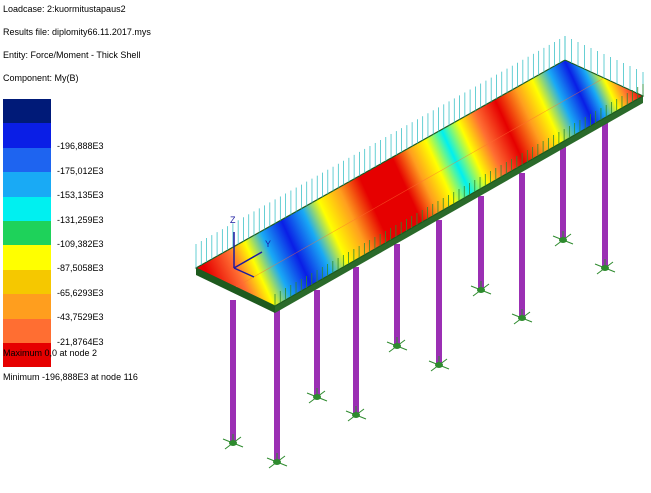 Image resolution: width=651 pixels, height=493 pixels. What do you see at coordinates (268, 244) in the screenshot?
I see `y-axis-label: Y` at bounding box center [268, 244].